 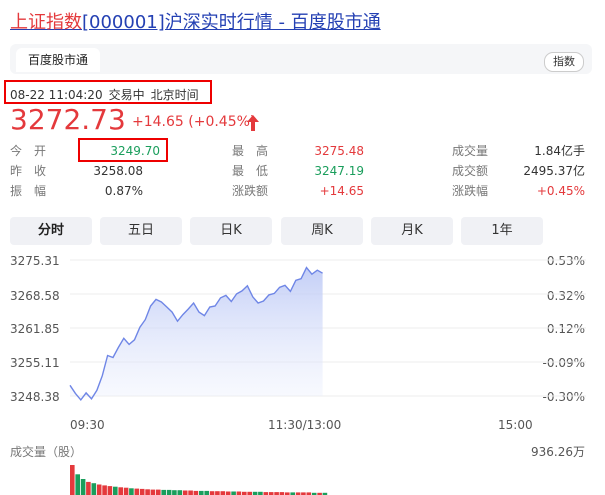 I want to click on price-area, so click(x=196, y=333).